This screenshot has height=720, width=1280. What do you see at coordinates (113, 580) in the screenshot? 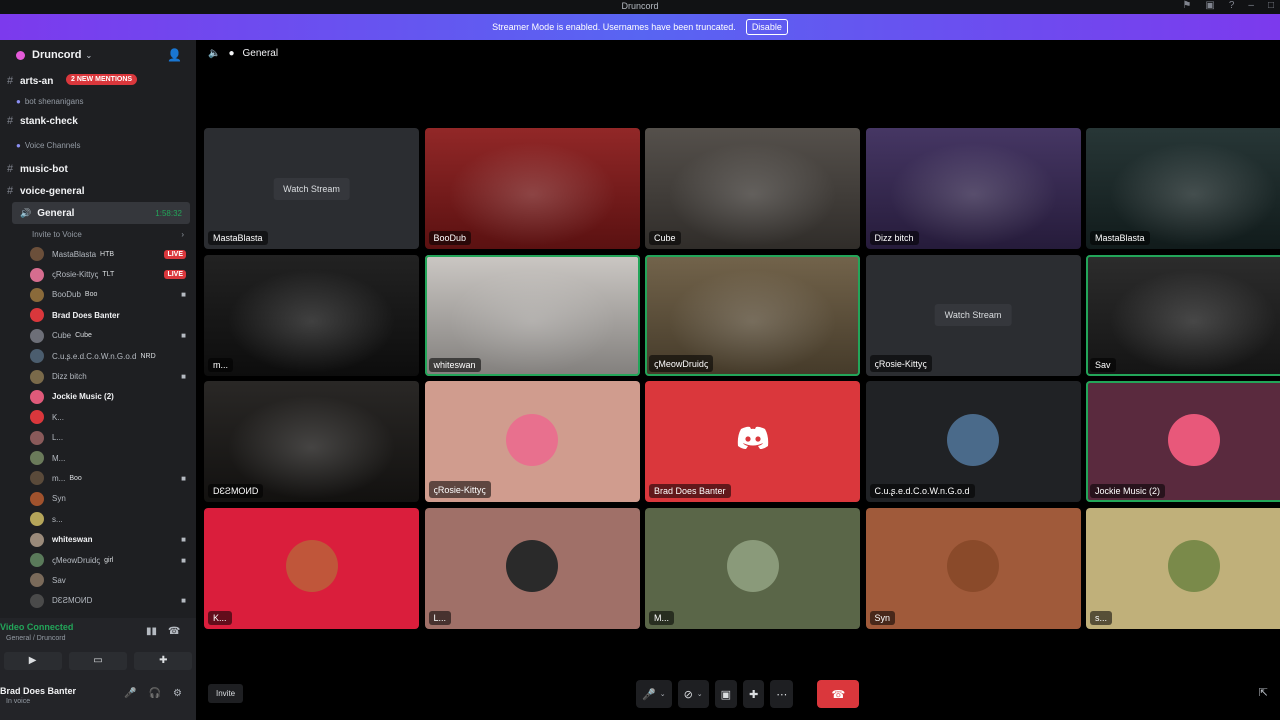
I see `voice-member: Sav` at bounding box center [113, 580].